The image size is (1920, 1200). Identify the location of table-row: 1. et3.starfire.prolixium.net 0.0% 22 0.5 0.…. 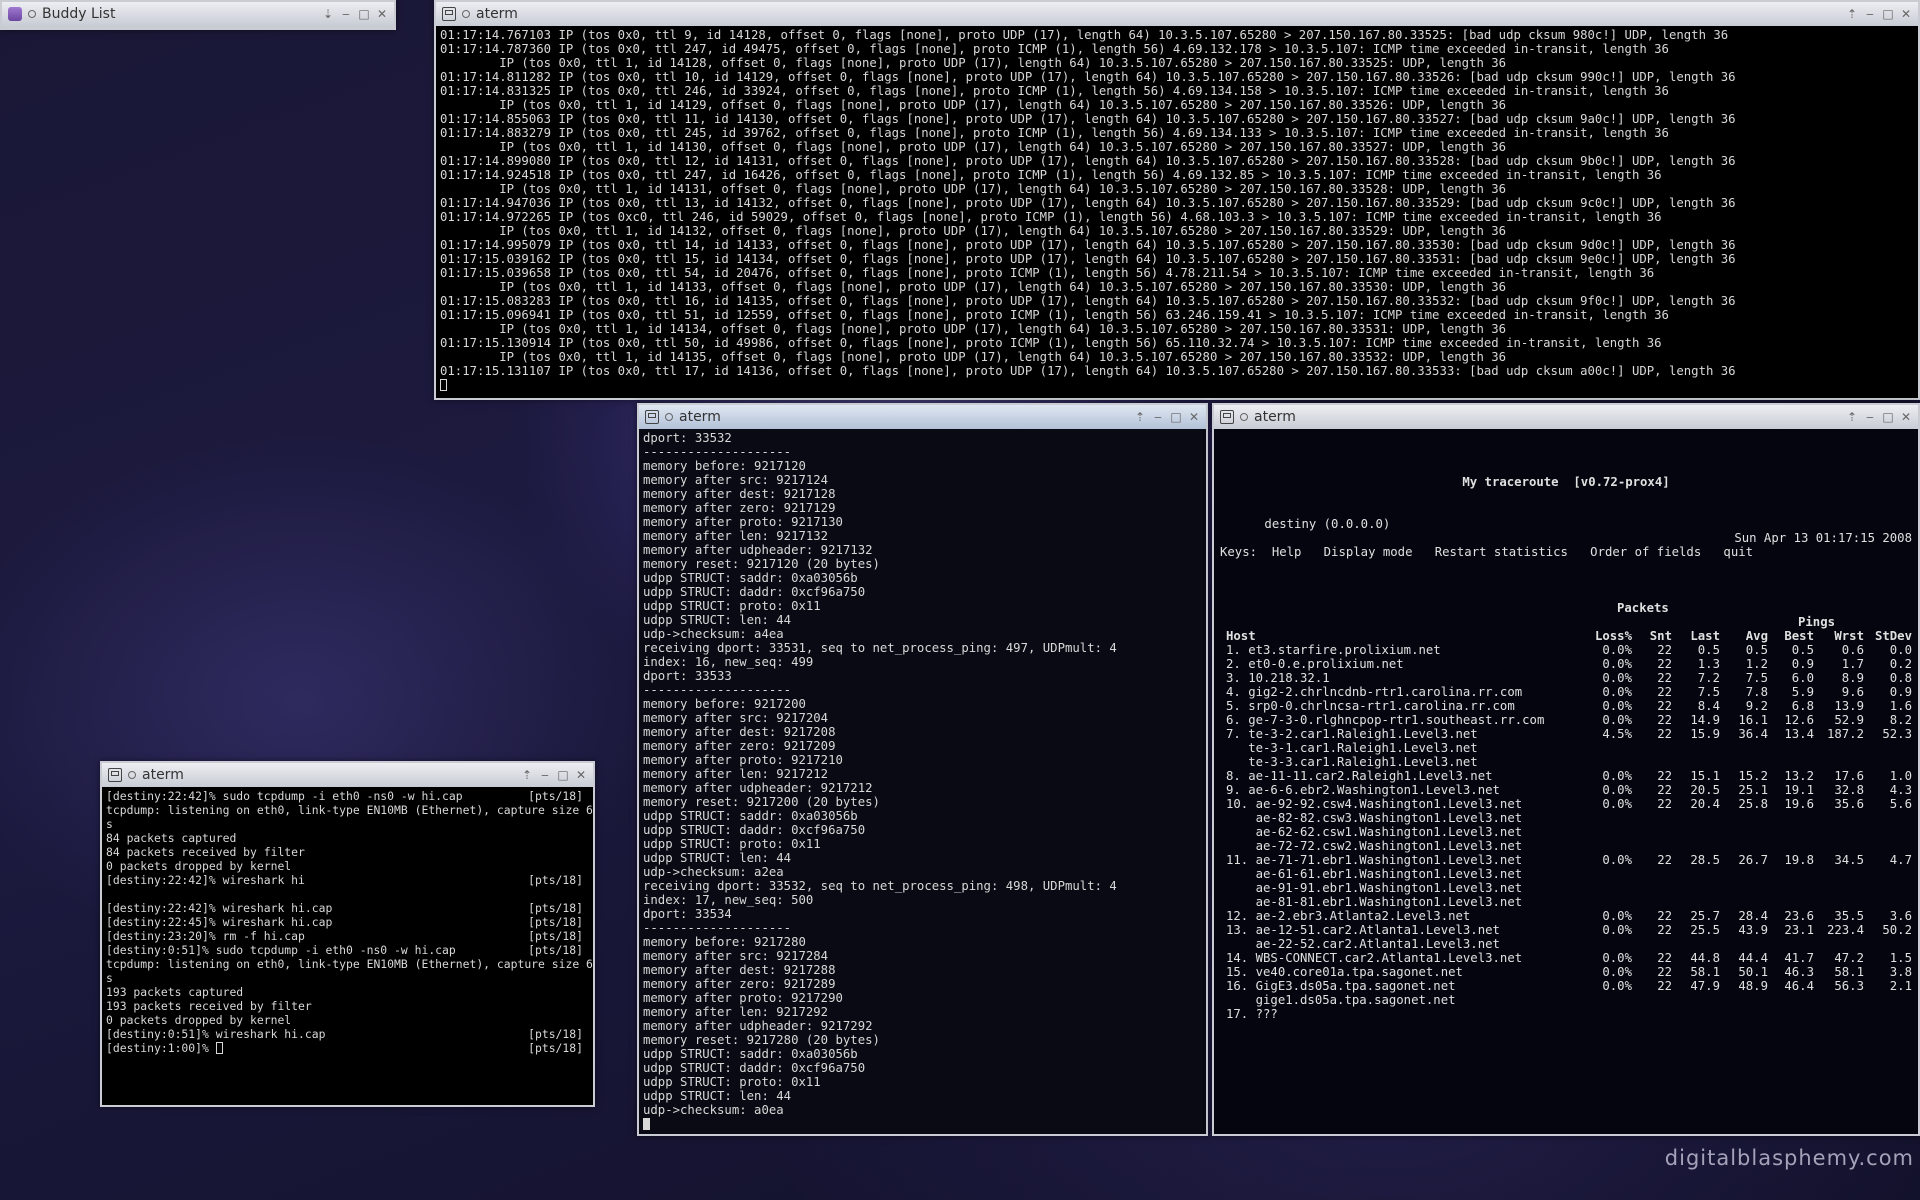
(1566, 650).